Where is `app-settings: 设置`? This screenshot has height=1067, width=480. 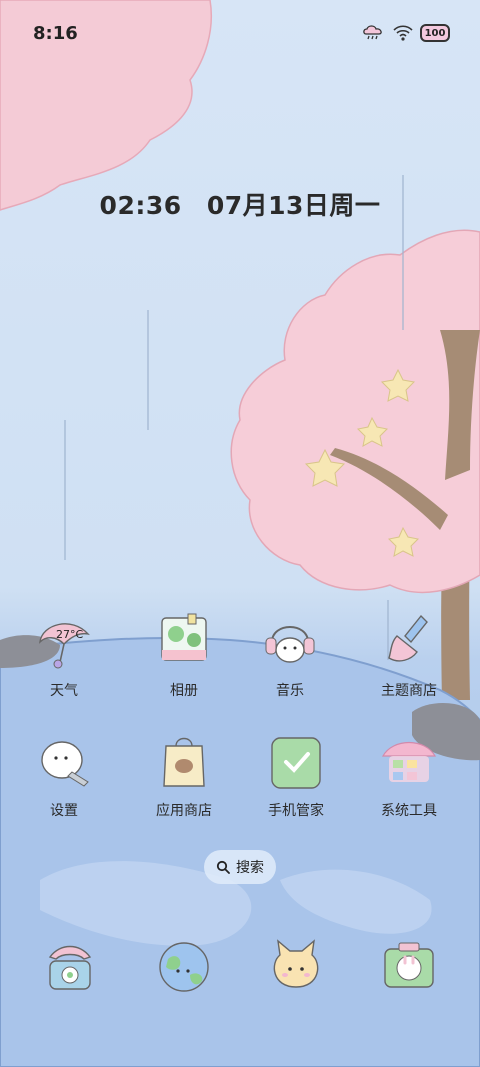 app-settings: 设置 is located at coordinates (64, 787).